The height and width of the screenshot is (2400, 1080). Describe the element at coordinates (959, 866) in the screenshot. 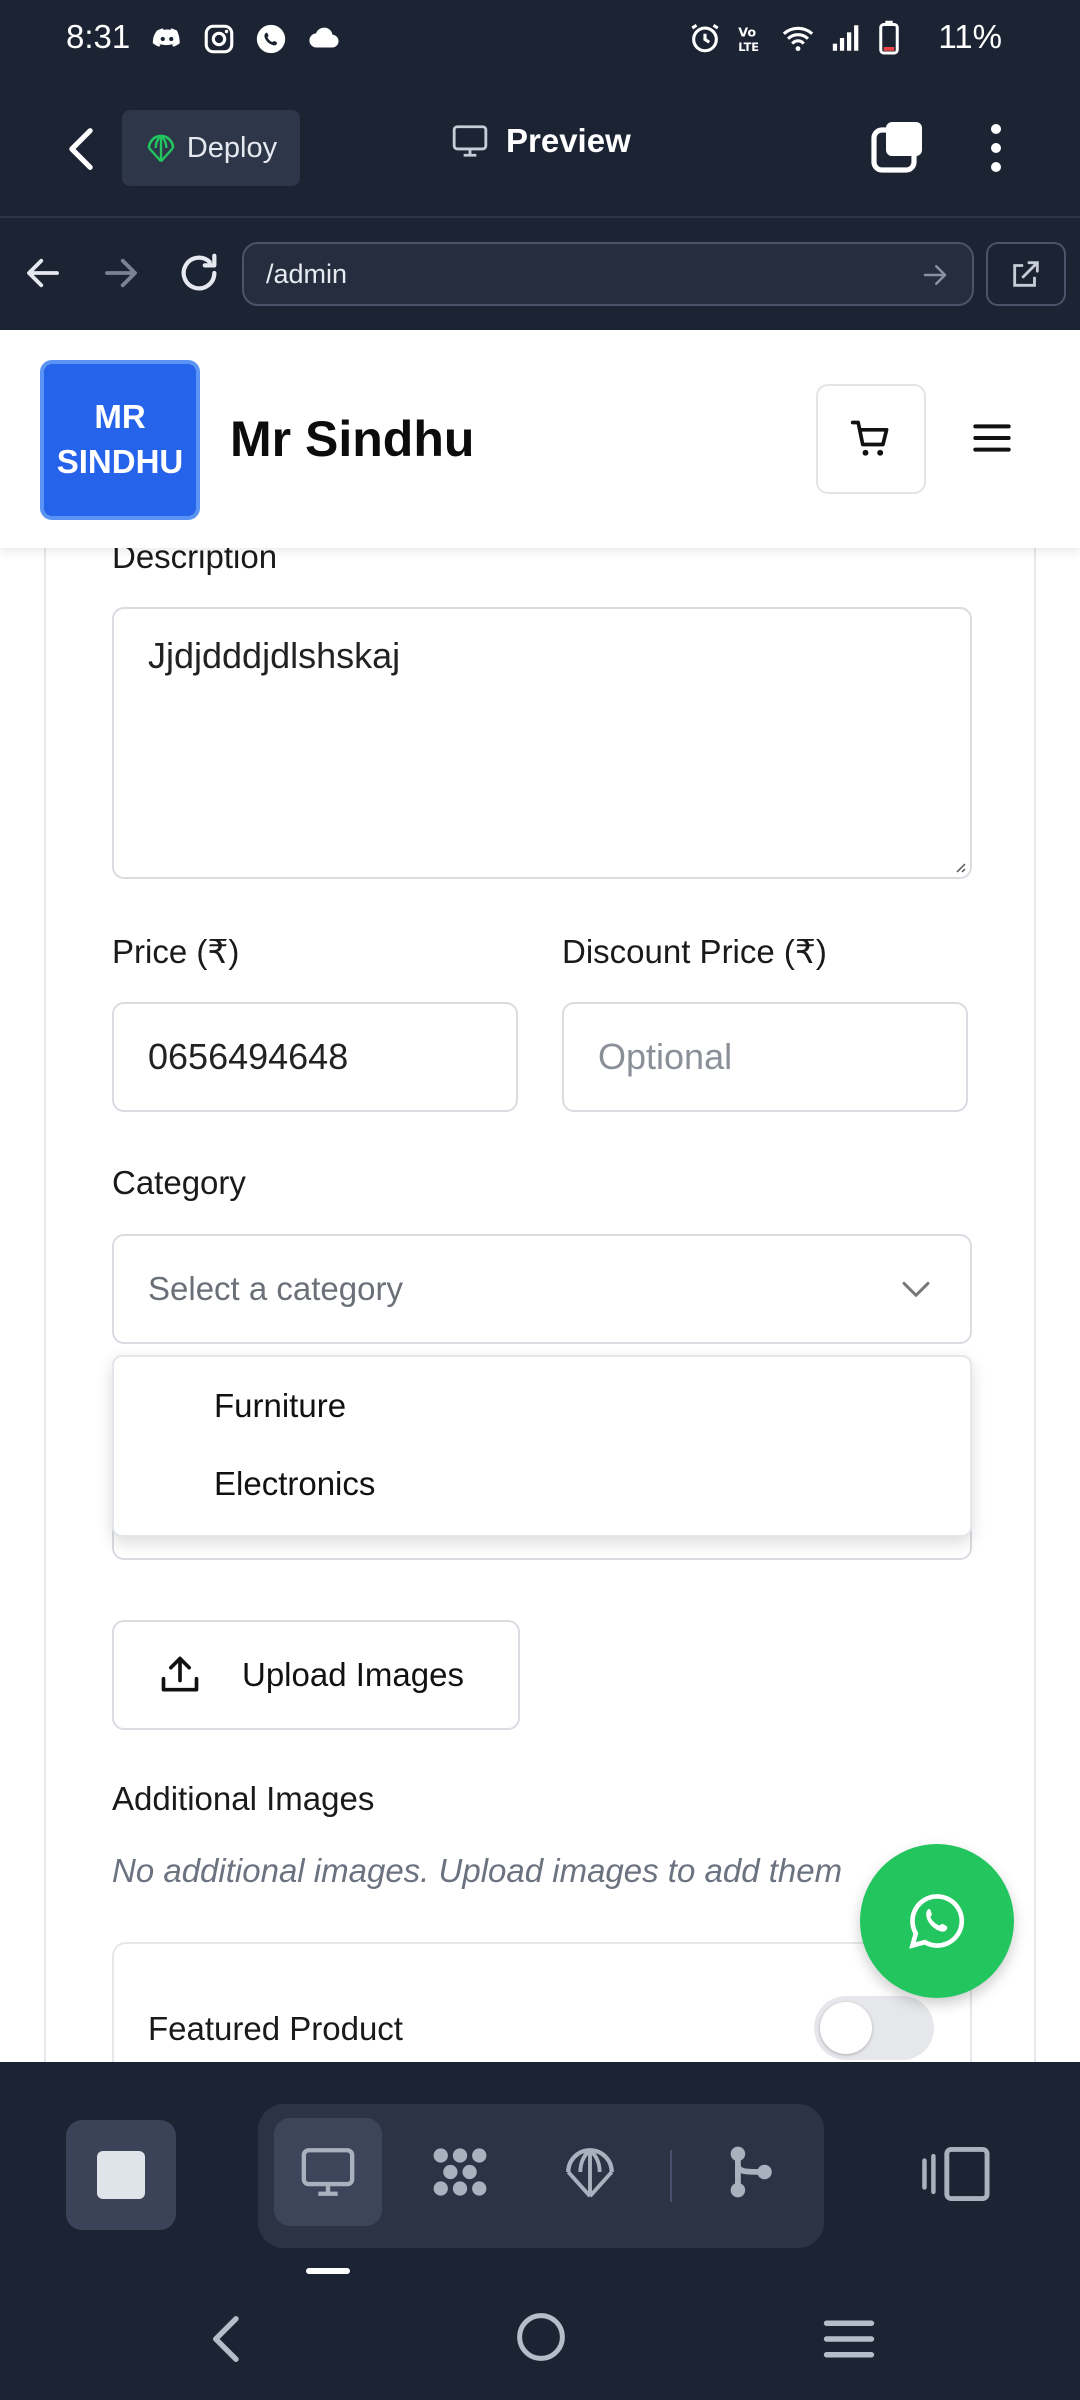

I see `resize-handle-icon` at that location.